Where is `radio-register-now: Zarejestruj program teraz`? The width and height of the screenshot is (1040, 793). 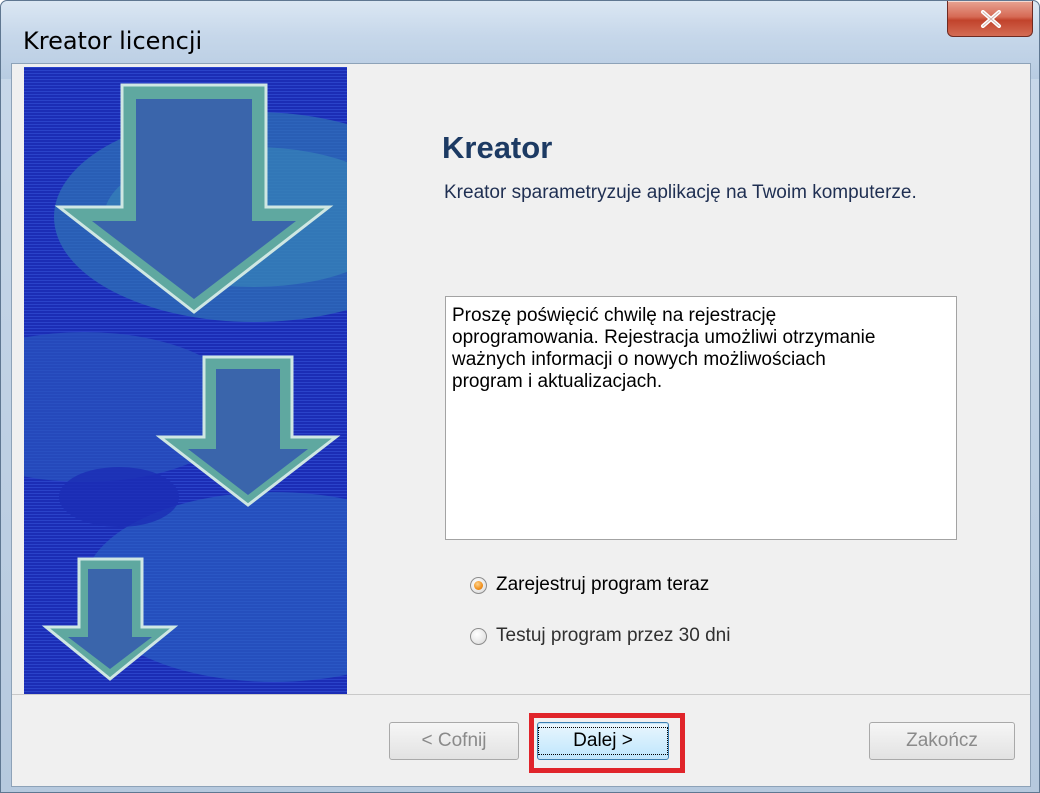
radio-register-now: Zarejestruj program teraz is located at coordinates (589, 585).